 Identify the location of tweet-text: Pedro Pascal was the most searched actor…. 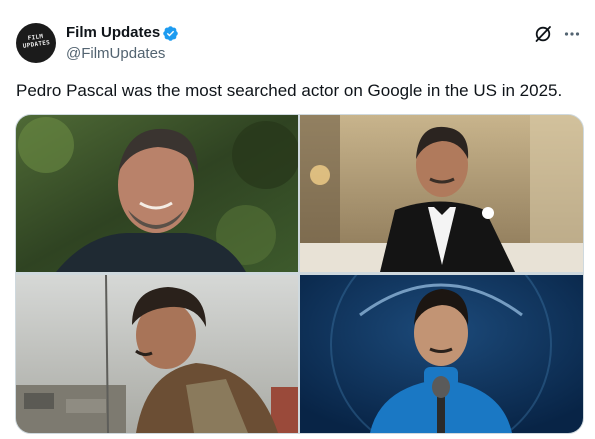
(289, 90).